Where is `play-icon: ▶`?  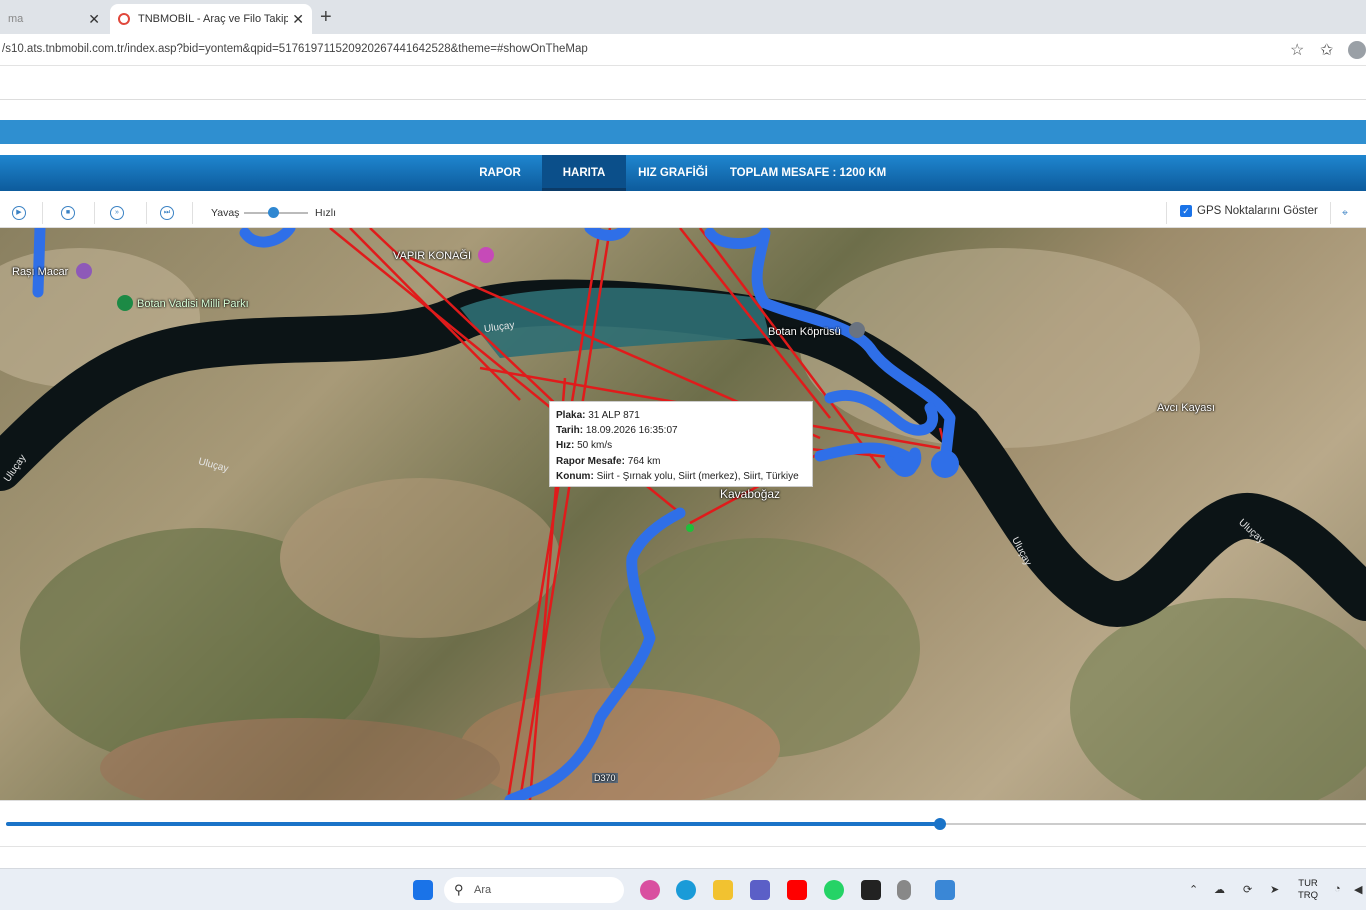
play-icon: ▶ is located at coordinates (19, 213).